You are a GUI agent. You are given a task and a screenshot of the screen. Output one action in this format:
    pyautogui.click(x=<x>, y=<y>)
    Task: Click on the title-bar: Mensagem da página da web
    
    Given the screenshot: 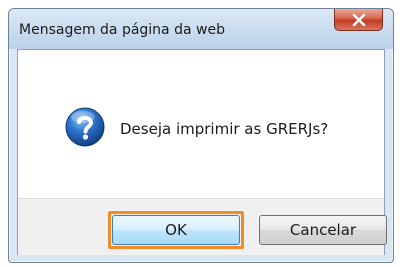 What is the action you would take?
    pyautogui.click(x=201, y=29)
    